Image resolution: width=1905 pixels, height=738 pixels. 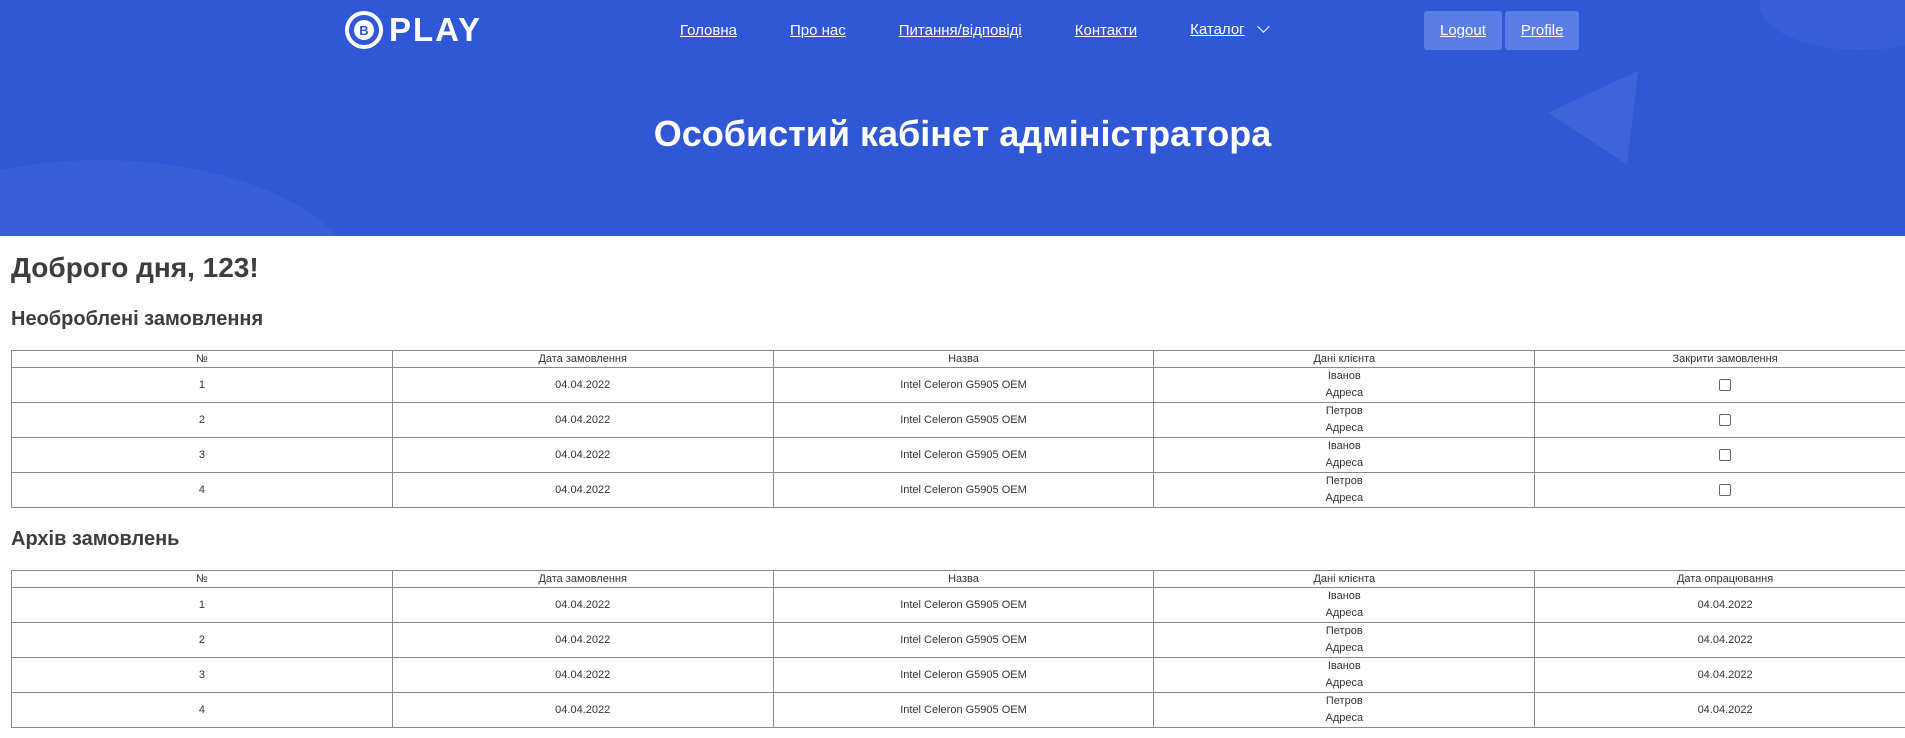 What do you see at coordinates (1719, 359) in the screenshot?
I see `column-header-close-order: Закрити замовлення` at bounding box center [1719, 359].